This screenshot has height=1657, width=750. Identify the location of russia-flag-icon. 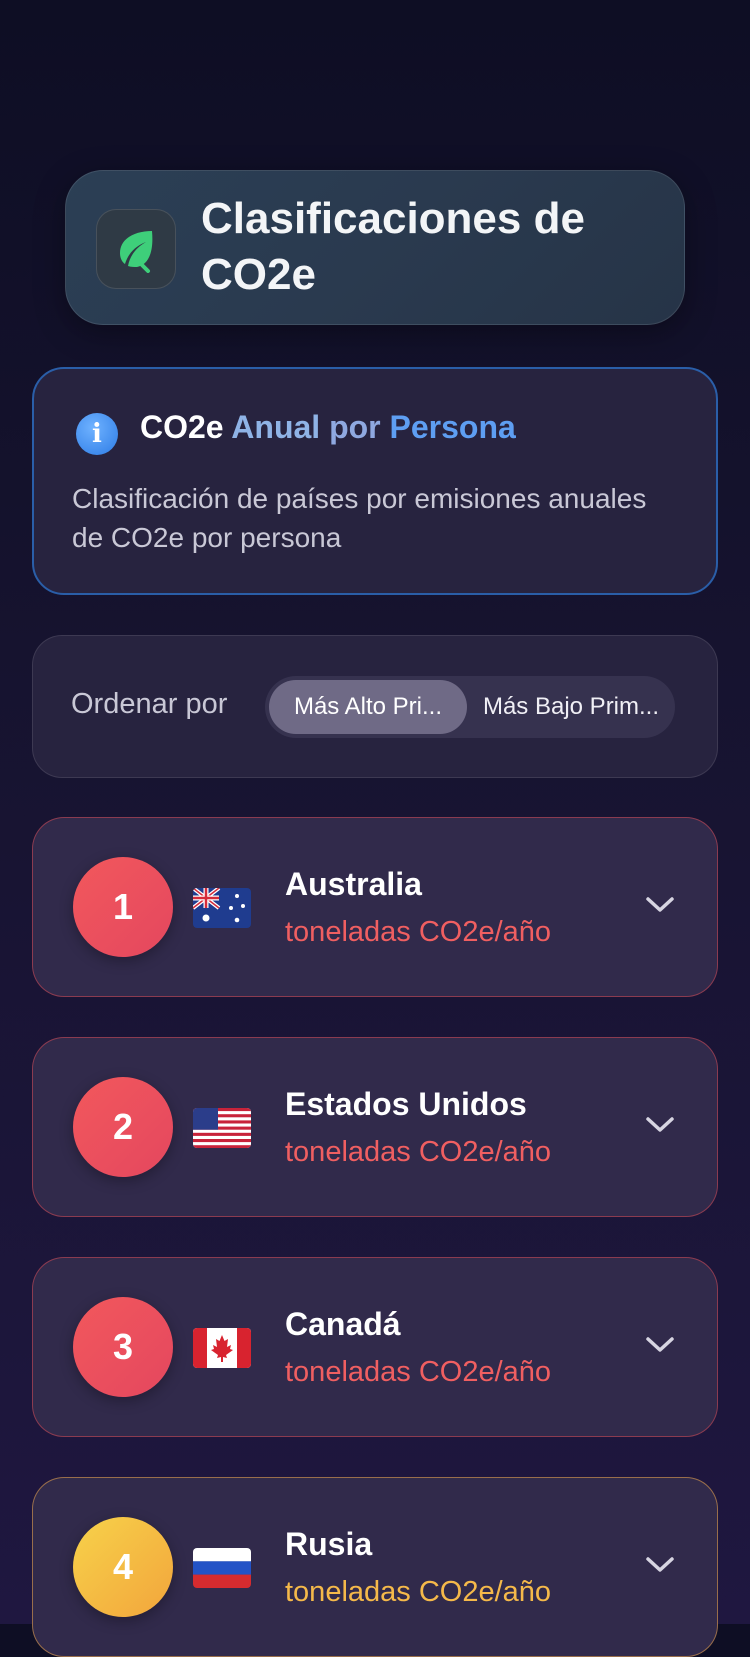
(222, 1568).